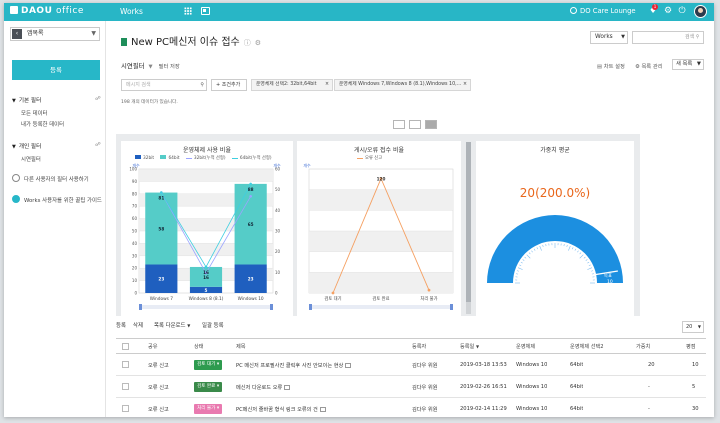 The image size is (720, 423). Describe the element at coordinates (468, 222) in the screenshot. I see `scrollbar-thumb` at that location.